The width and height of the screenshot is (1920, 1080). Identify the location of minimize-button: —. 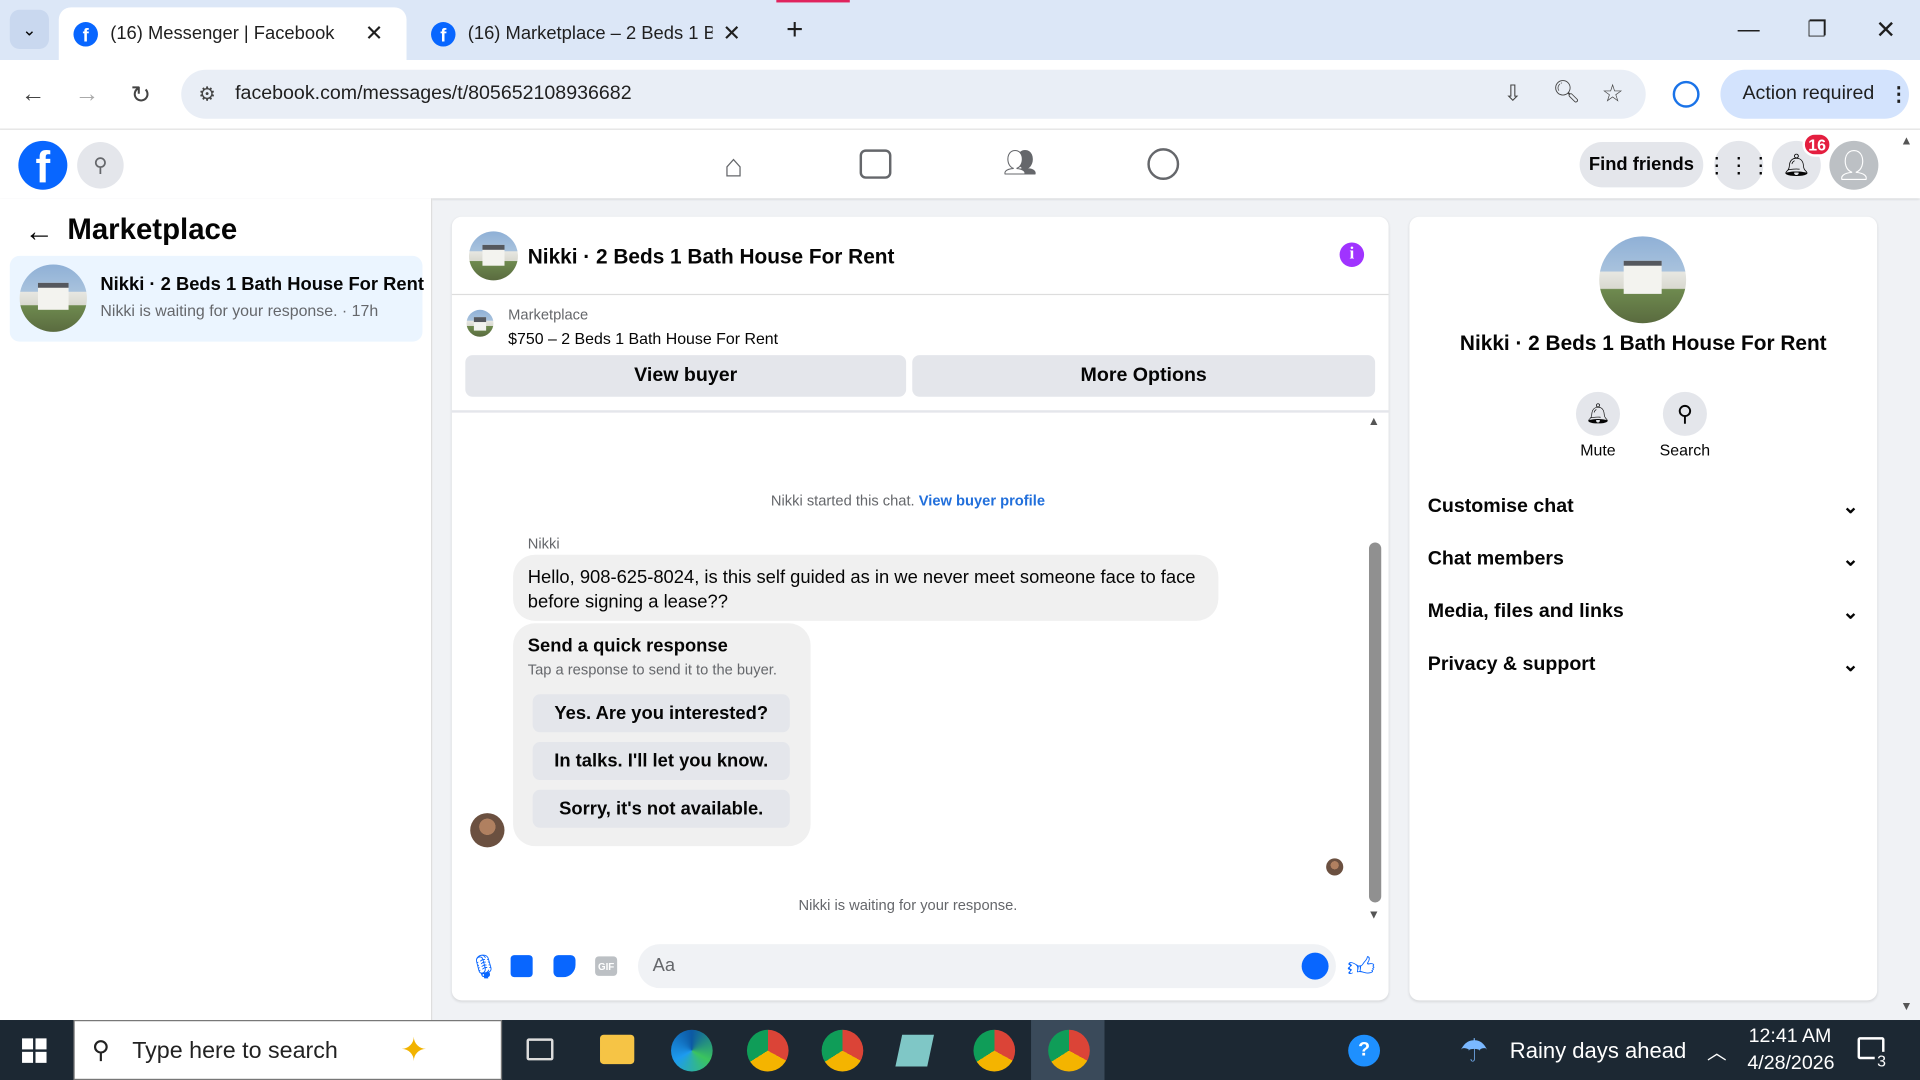
(1748, 30).